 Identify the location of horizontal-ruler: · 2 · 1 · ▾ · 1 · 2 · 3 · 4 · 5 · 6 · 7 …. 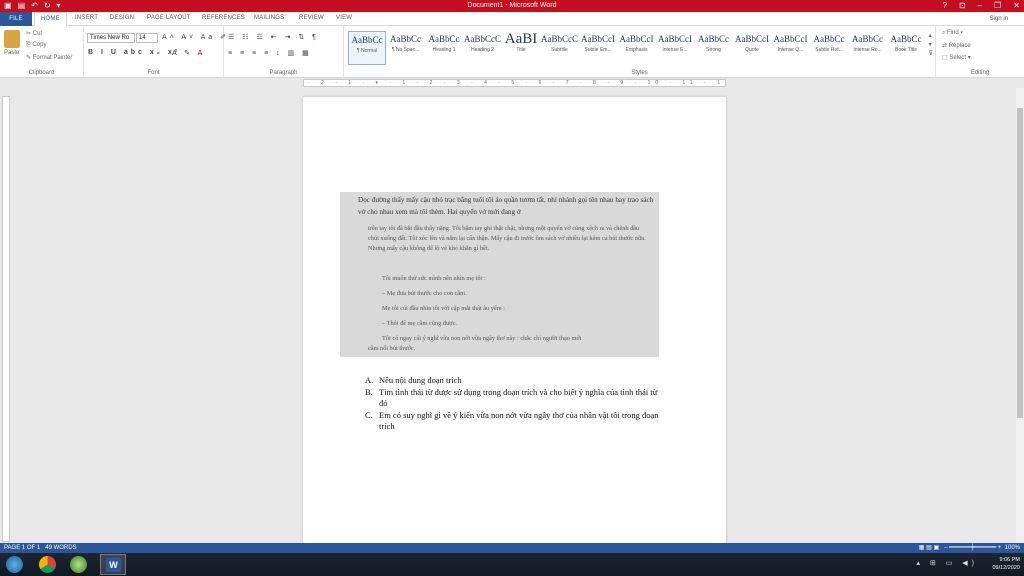
(512, 83).